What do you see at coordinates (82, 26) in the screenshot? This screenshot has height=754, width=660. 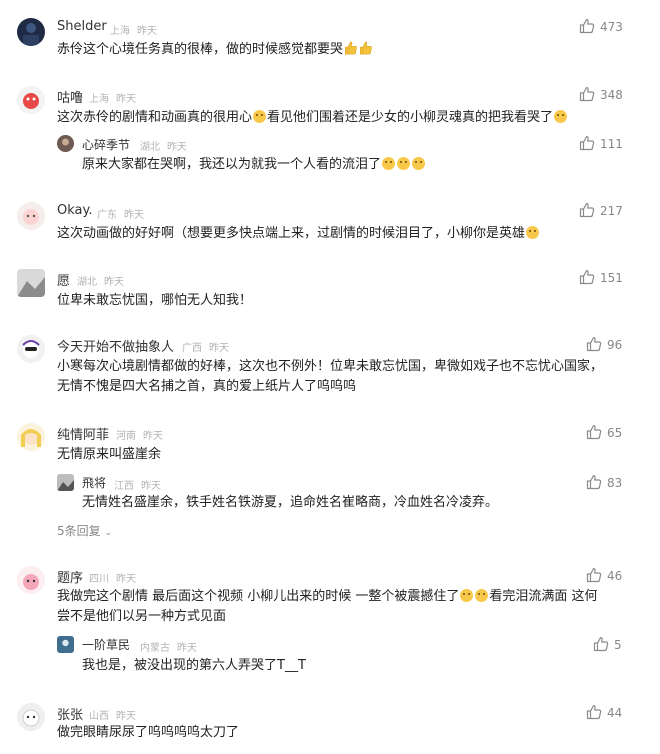 I see `username: Shelder` at bounding box center [82, 26].